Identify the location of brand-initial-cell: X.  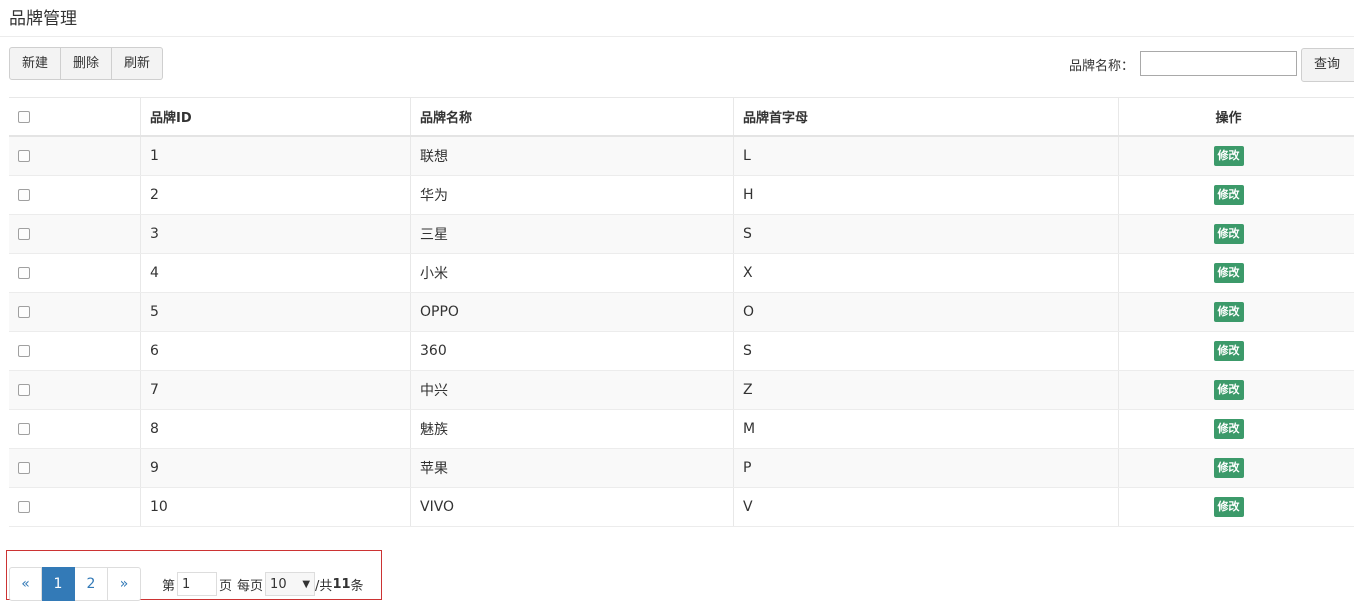
(926, 273).